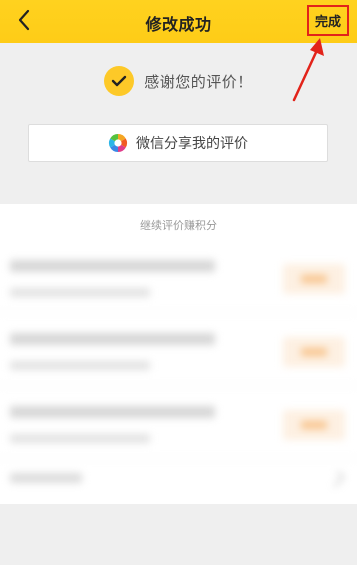 The width and height of the screenshot is (357, 565). What do you see at coordinates (336, 479) in the screenshot?
I see `chevron-right-icon` at bounding box center [336, 479].